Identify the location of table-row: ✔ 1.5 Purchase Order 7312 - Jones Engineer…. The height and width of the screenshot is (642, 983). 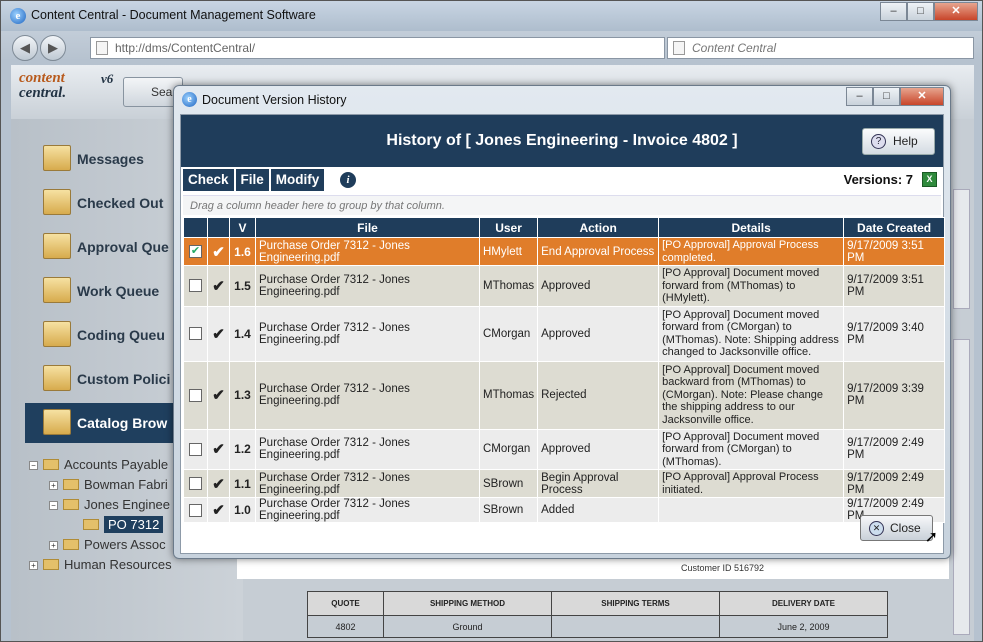
(564, 286).